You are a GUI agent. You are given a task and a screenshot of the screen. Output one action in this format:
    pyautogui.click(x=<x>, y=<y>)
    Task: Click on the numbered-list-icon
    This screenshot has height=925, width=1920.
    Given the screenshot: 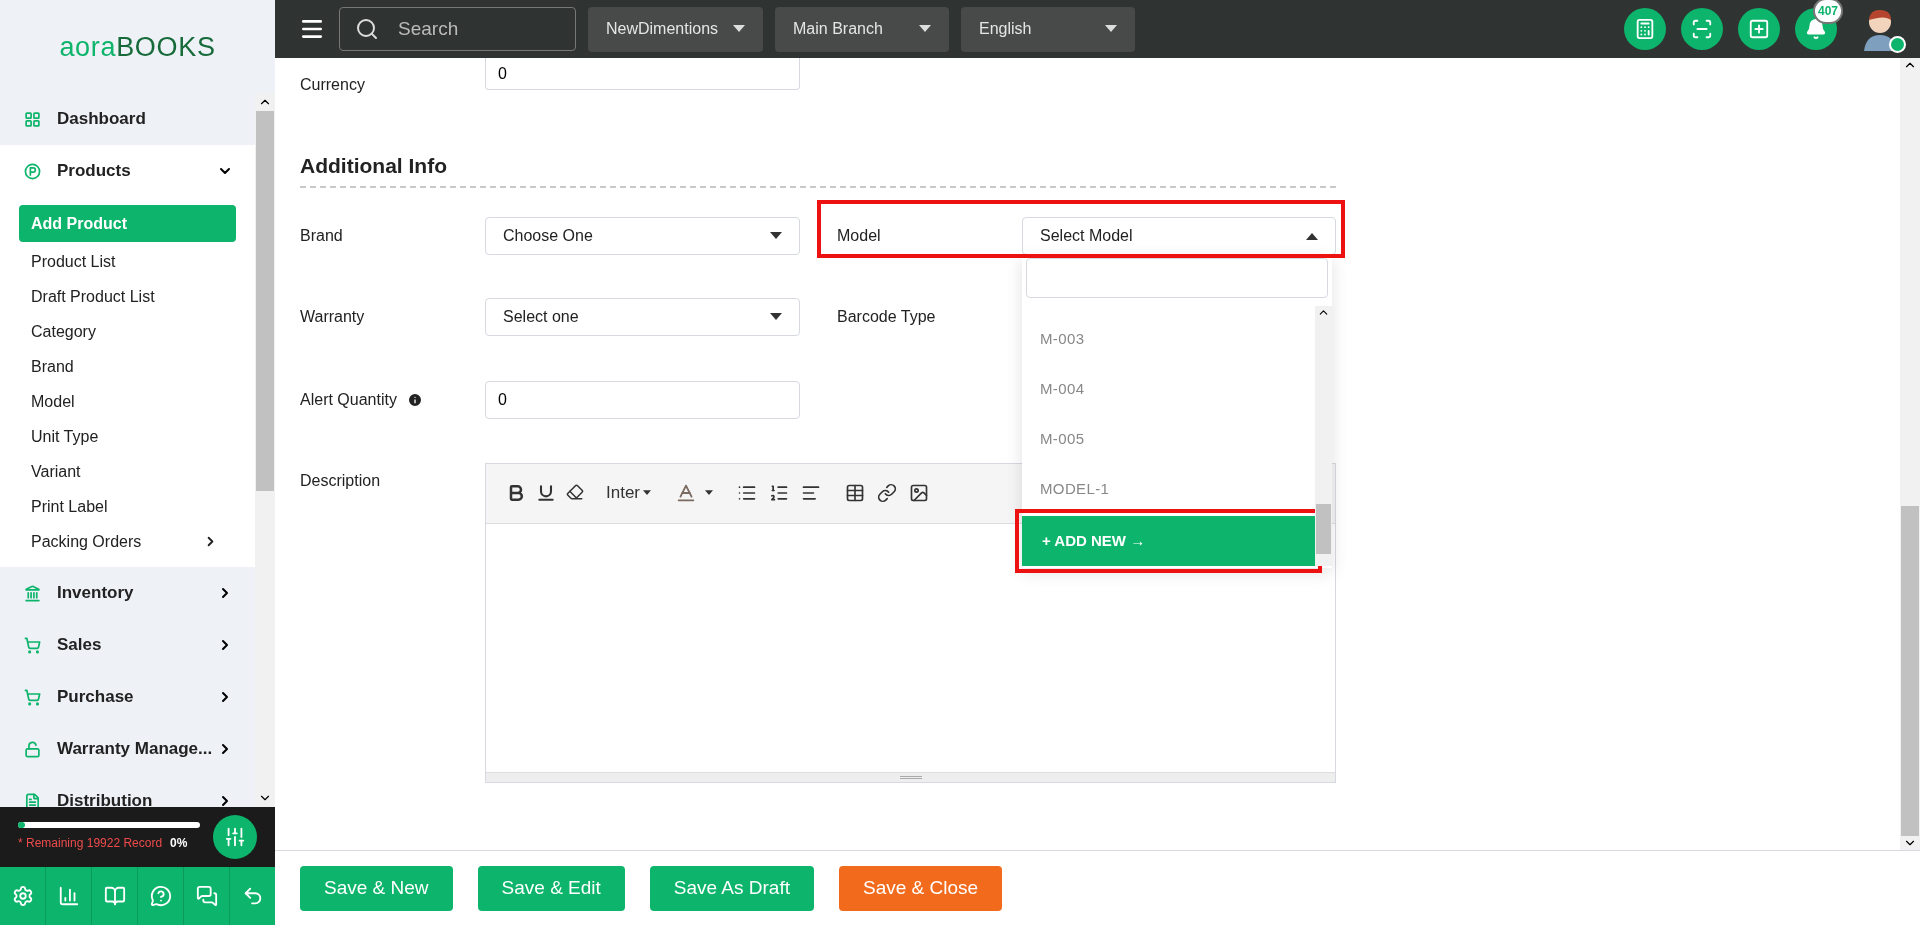 What is the action you would take?
    pyautogui.click(x=779, y=493)
    